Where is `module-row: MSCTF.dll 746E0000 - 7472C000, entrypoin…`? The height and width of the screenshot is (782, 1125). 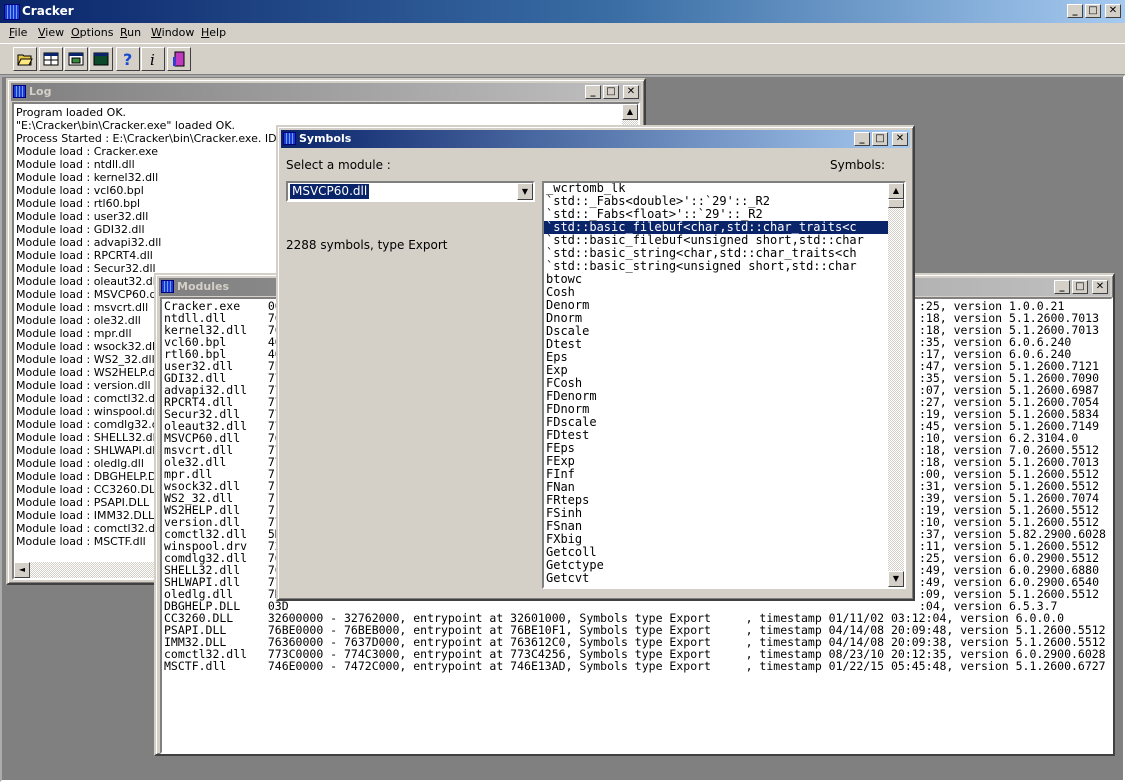 module-row: MSCTF.dll 746E0000 - 7472C000, entrypoin… is located at coordinates (634, 666).